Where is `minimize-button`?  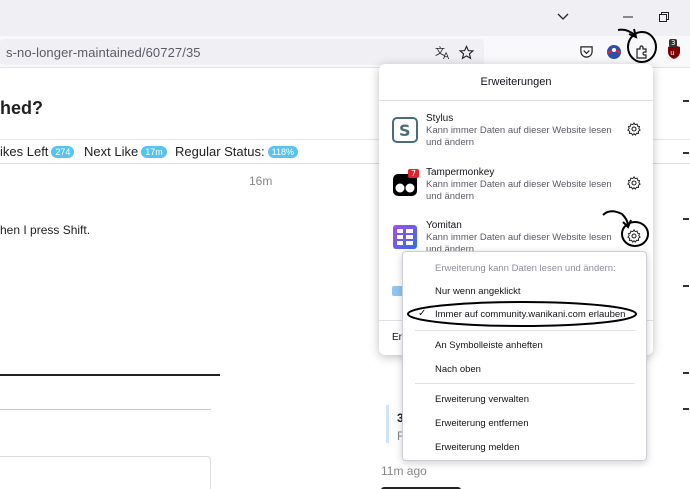
minimize-button is located at coordinates (628, 17).